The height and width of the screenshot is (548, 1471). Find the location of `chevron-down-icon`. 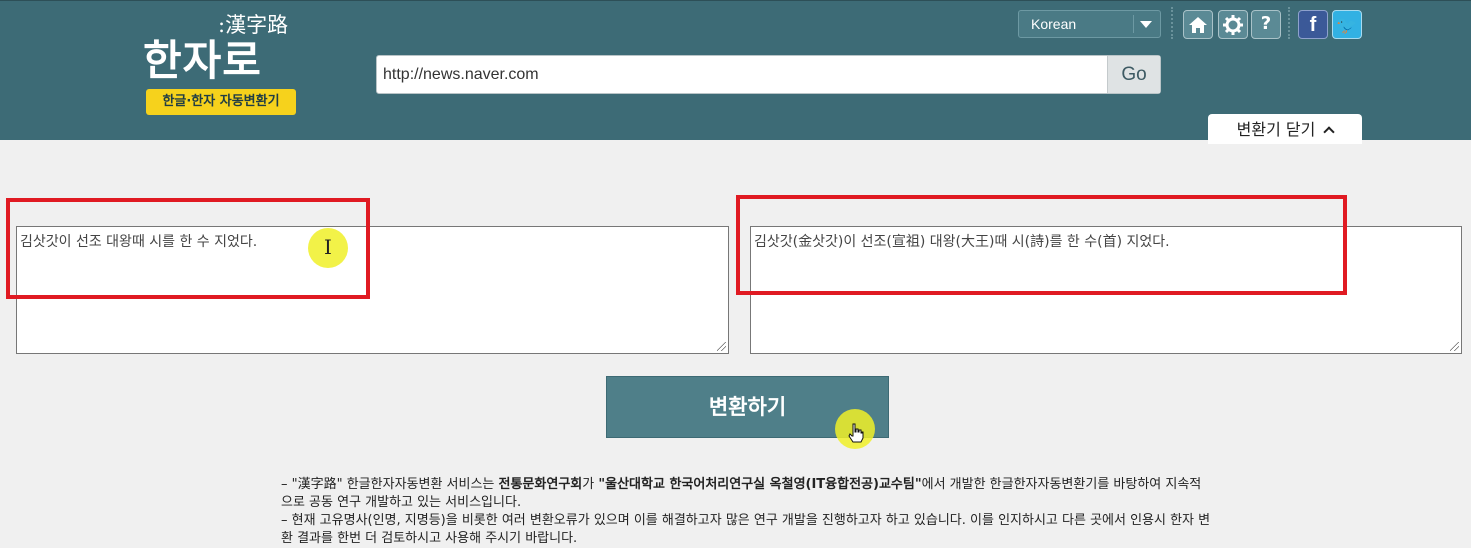

chevron-down-icon is located at coordinates (1146, 24).